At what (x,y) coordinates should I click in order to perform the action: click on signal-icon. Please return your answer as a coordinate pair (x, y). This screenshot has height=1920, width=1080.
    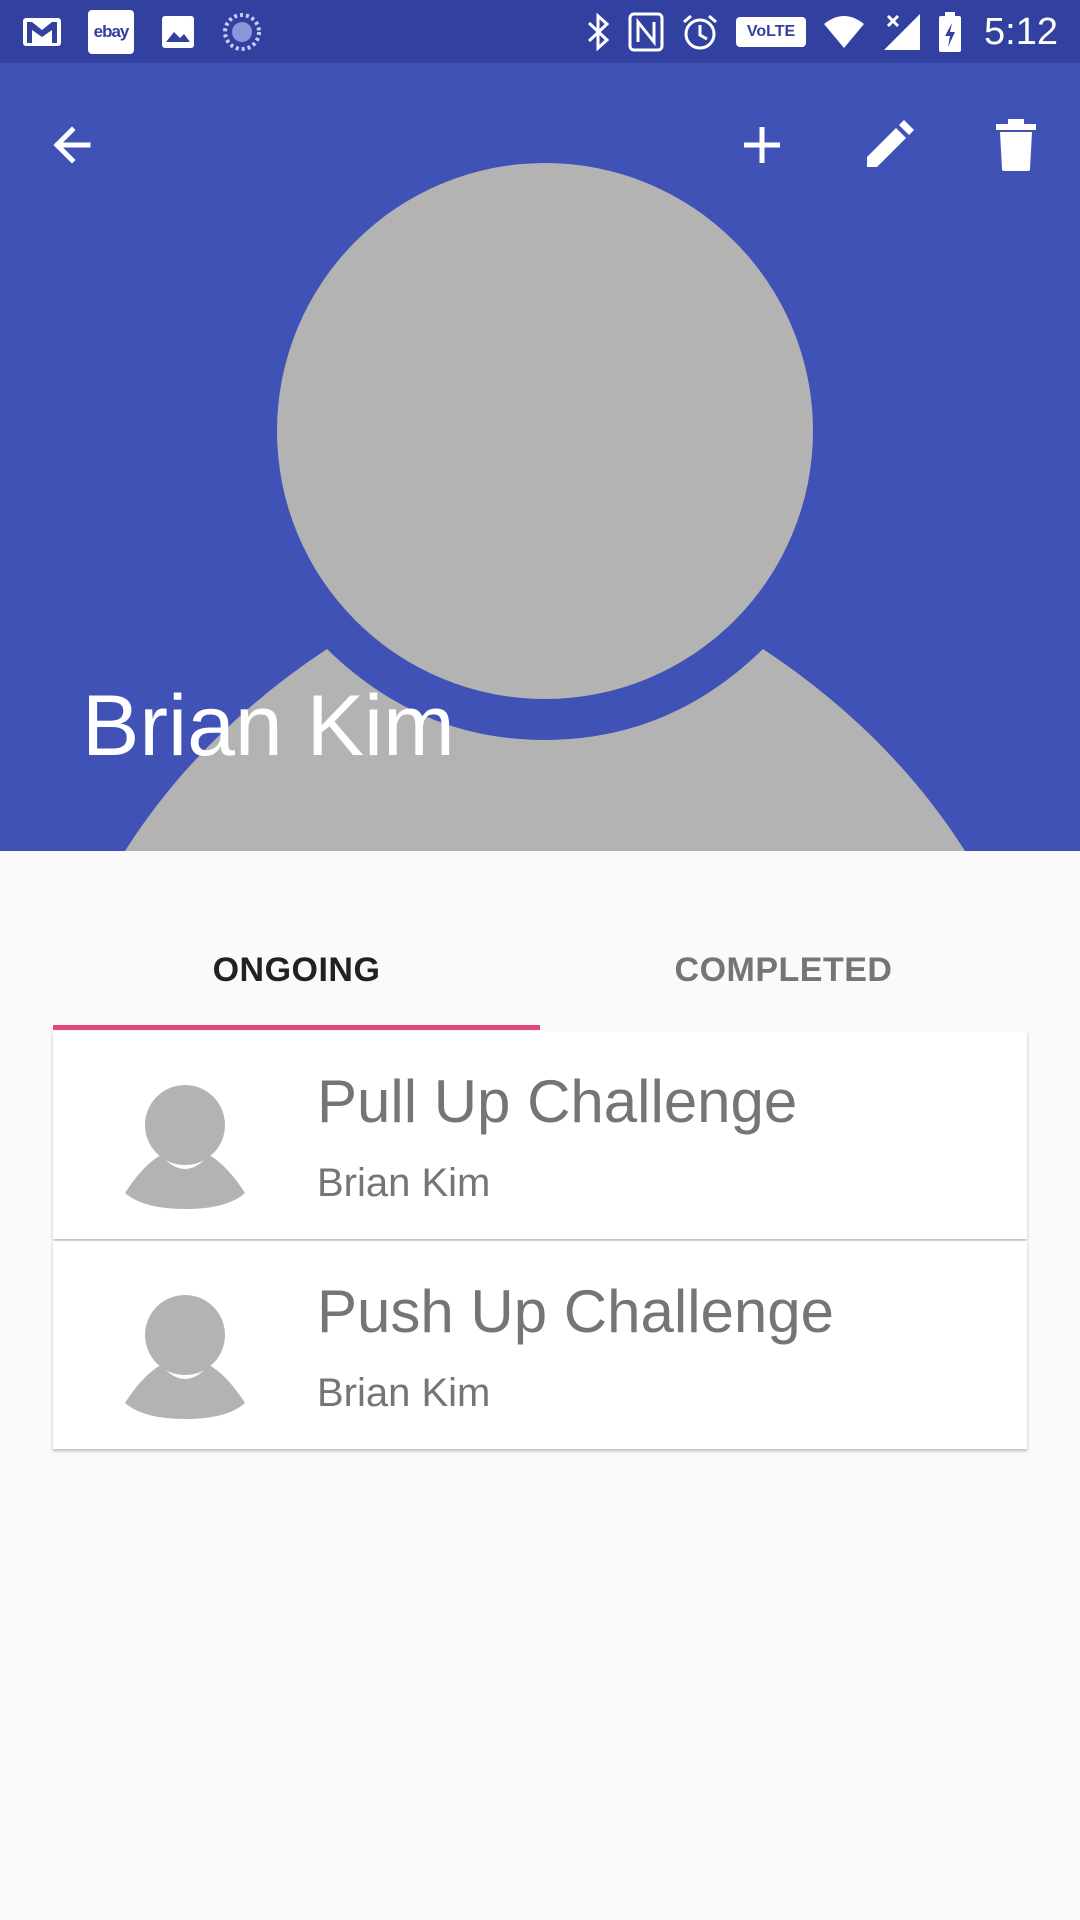
    Looking at the image, I should click on (902, 32).